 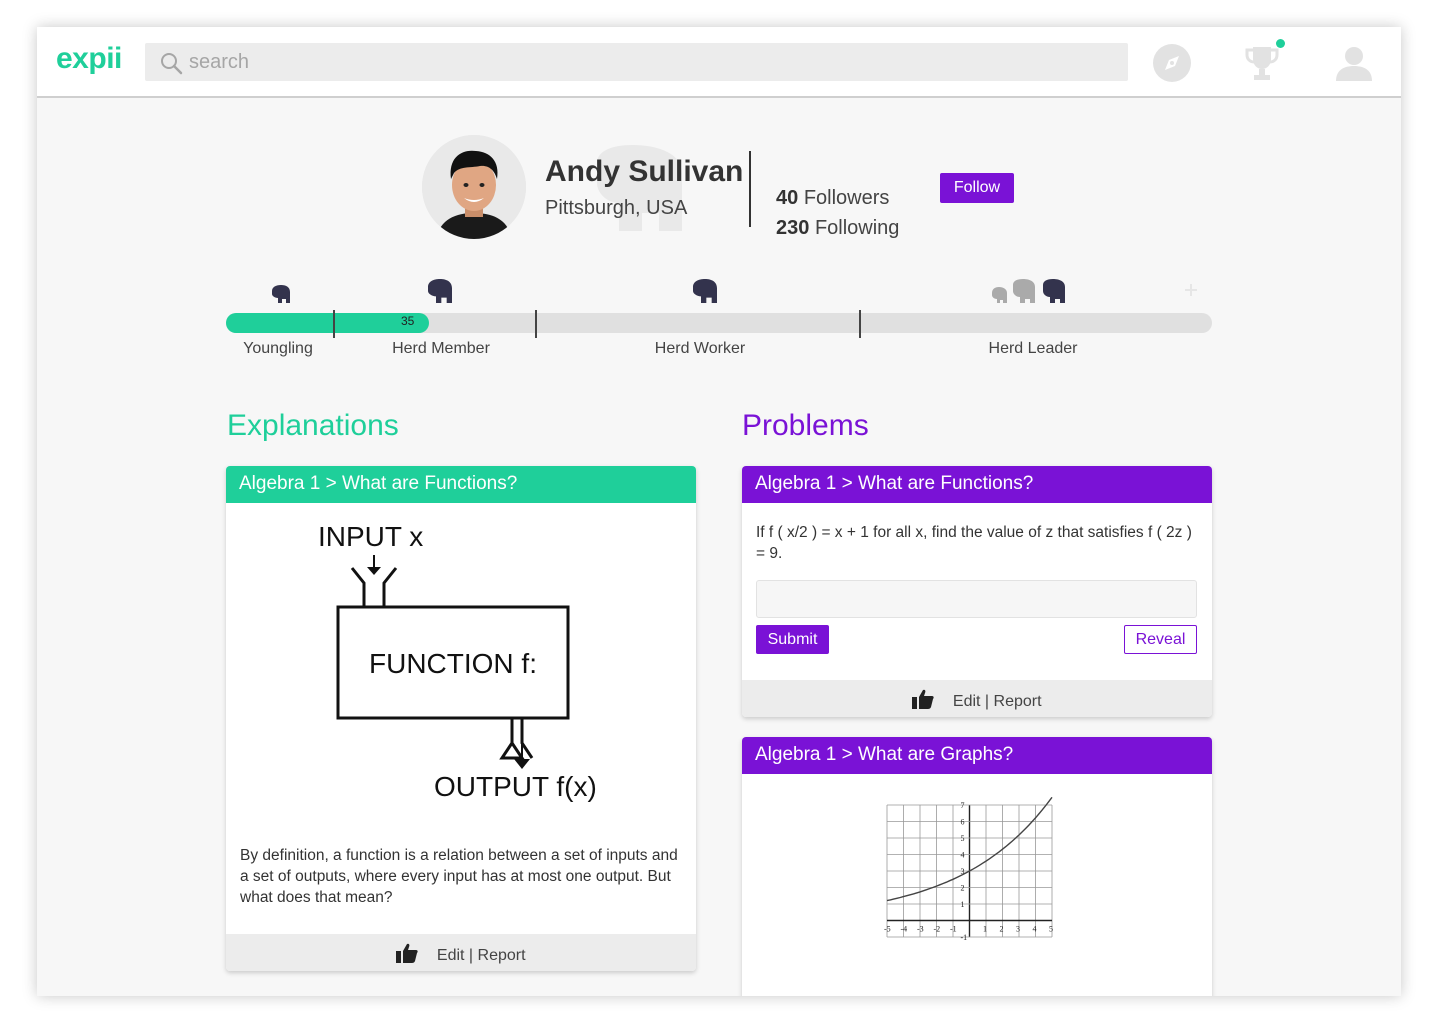 What do you see at coordinates (985, 929) in the screenshot?
I see `x-tick-label: 1` at bounding box center [985, 929].